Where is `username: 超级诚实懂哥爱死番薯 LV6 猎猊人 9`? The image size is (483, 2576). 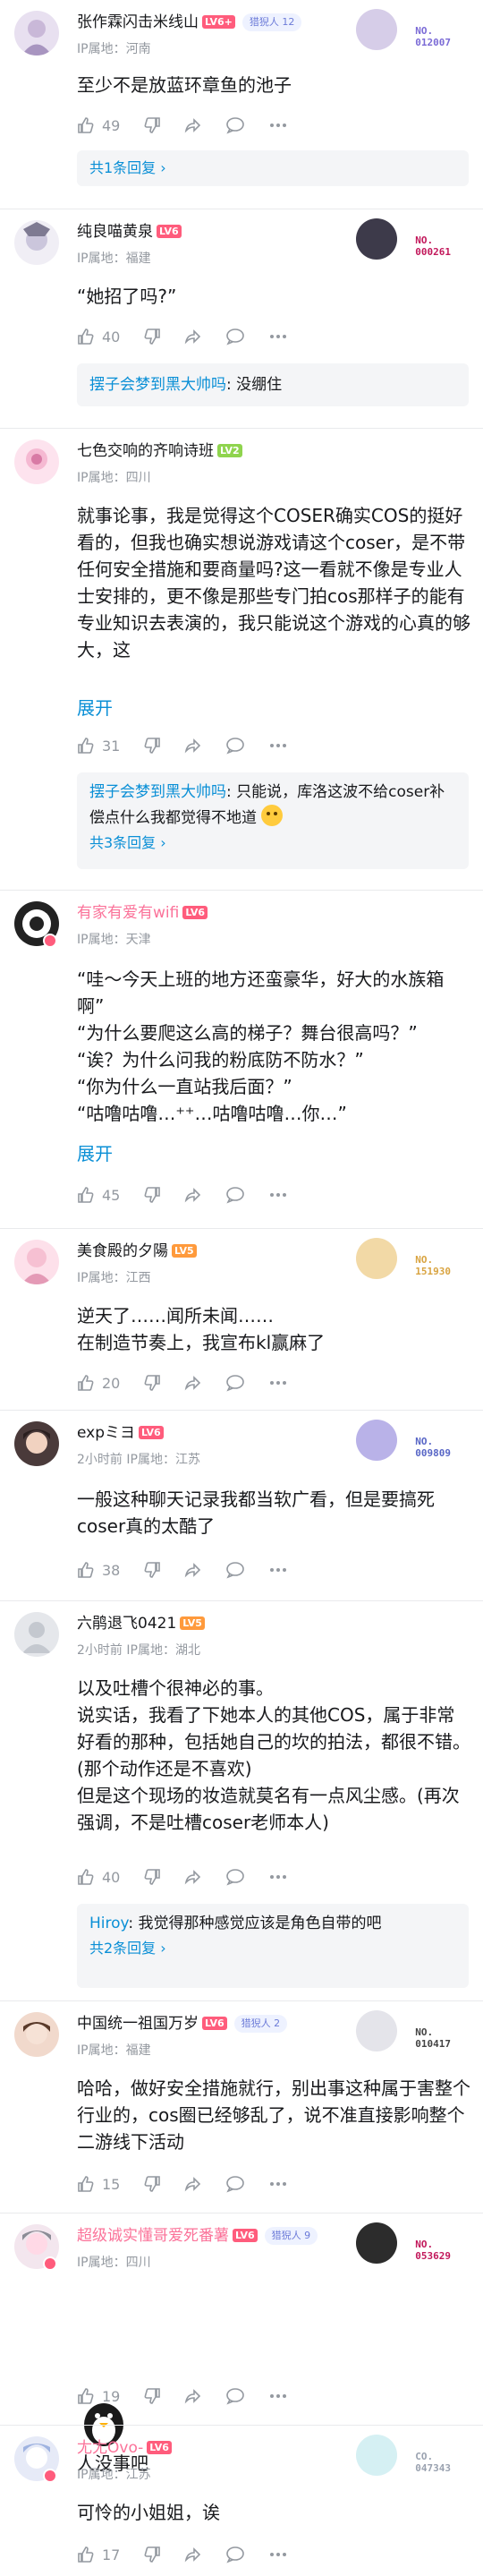
username: 超级诚实懂哥爱死番薯 LV6 猎猊人 9 is located at coordinates (197, 2236).